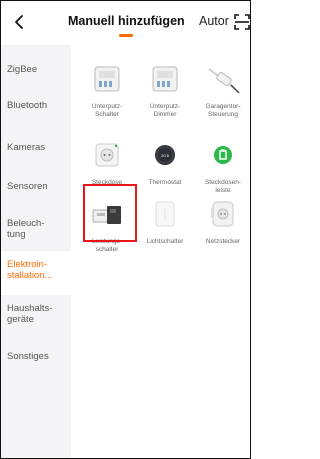  I want to click on sidebar-item-zigbee: ZigBee, so click(22, 69).